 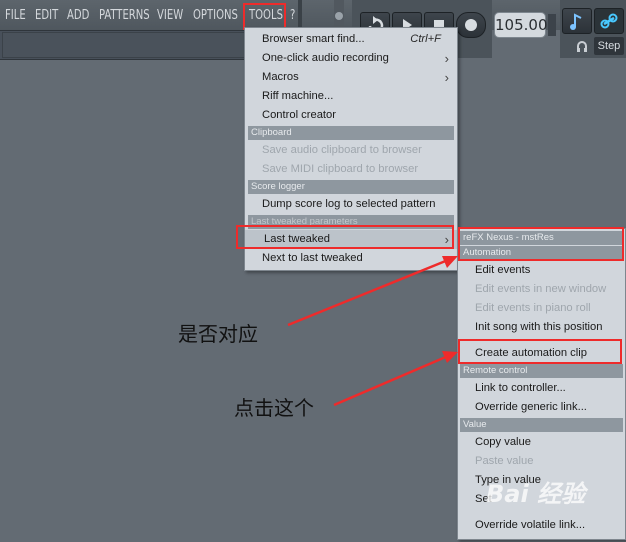 What do you see at coordinates (372, 291) in the screenshot?
I see `arrow-to-submenu-header` at bounding box center [372, 291].